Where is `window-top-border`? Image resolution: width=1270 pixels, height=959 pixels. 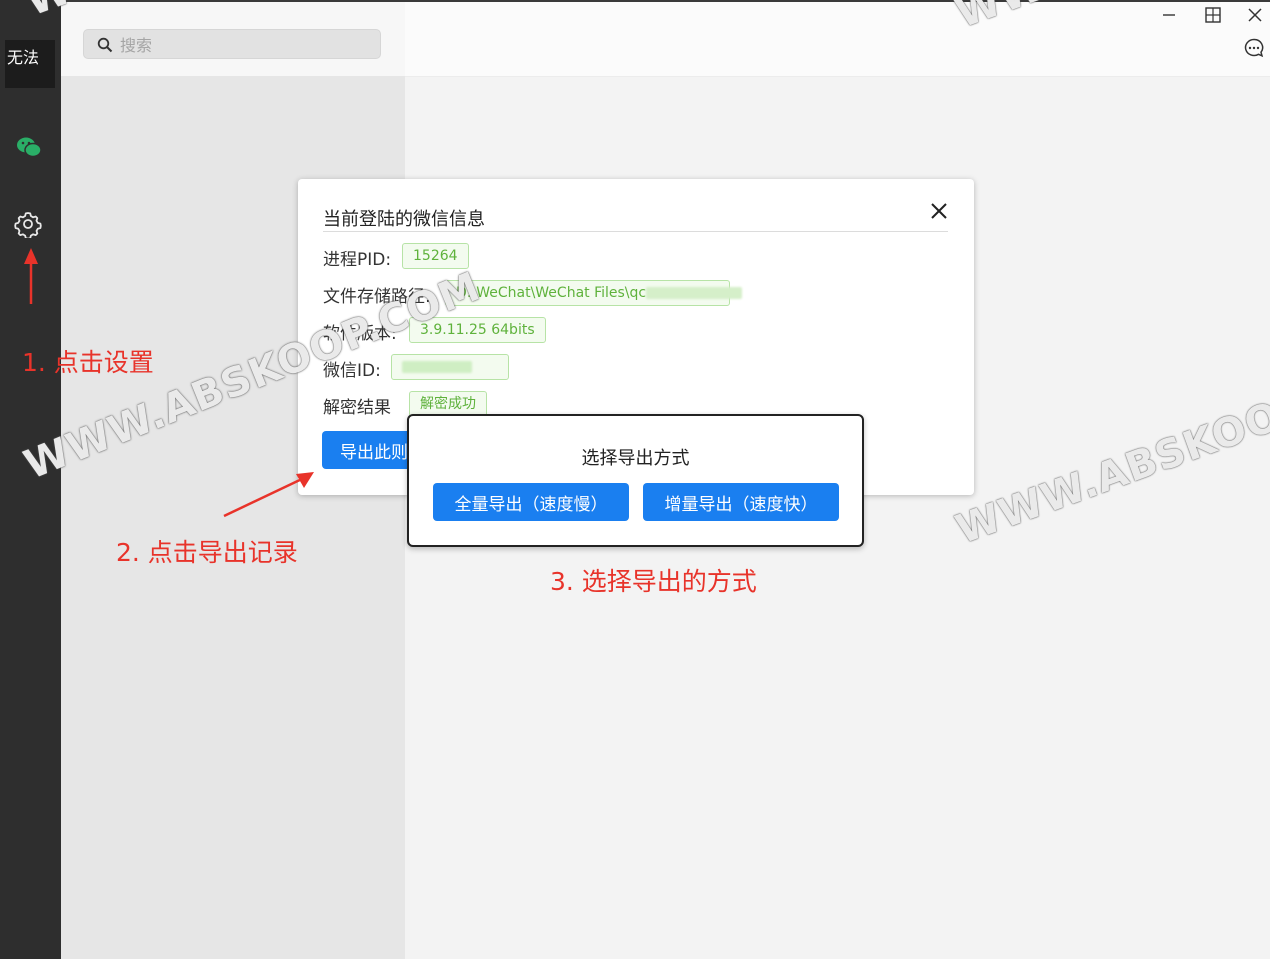
window-top-border is located at coordinates (665, 1).